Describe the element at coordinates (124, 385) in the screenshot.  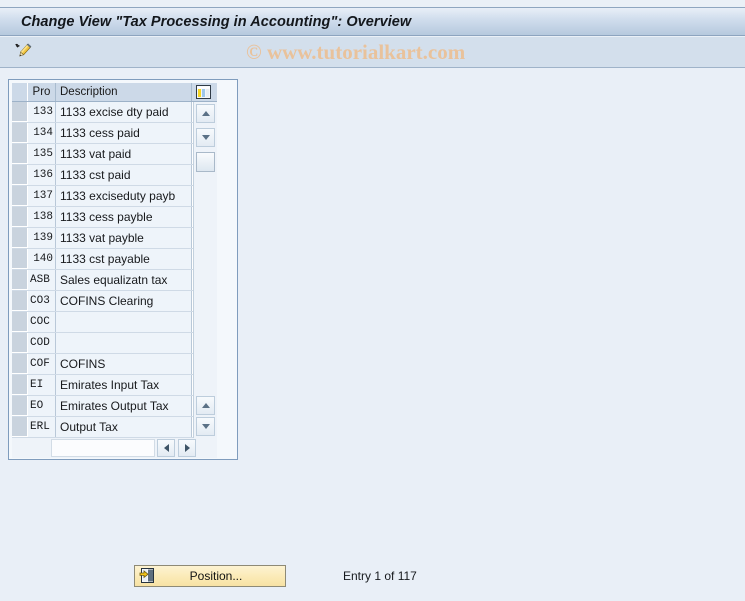
I see `cell-description: Emirates Input Tax` at that location.